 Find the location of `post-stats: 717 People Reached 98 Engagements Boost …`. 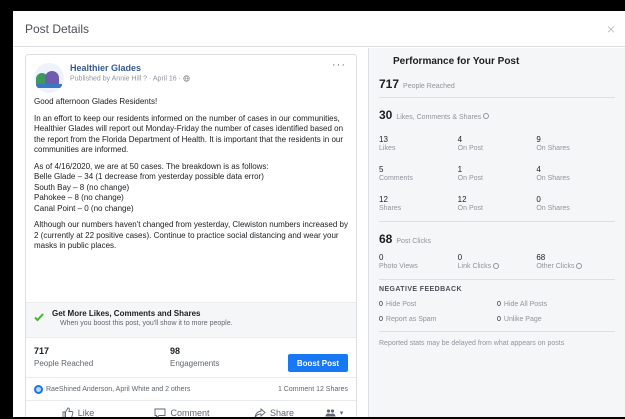

post-stats: 717 People Reached 98 Engagements Boost … is located at coordinates (191, 359).